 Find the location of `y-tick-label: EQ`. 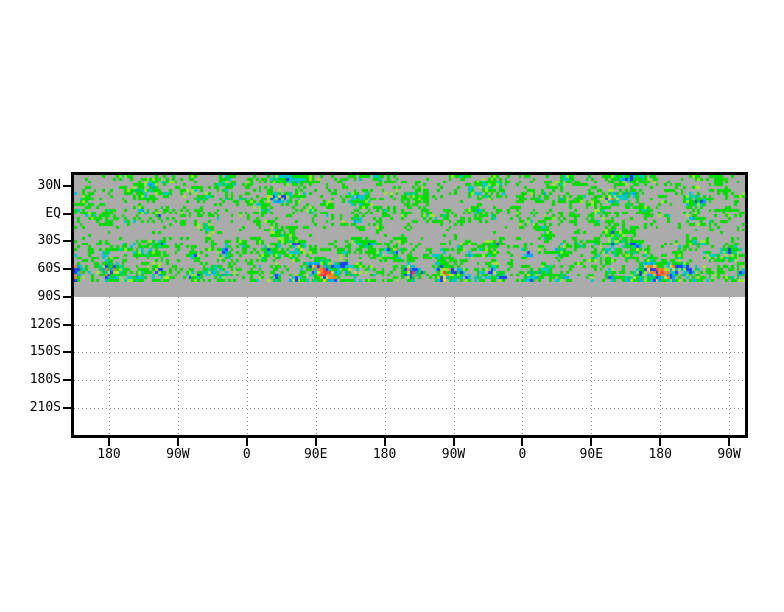

y-tick-label: EQ is located at coordinates (53, 213).